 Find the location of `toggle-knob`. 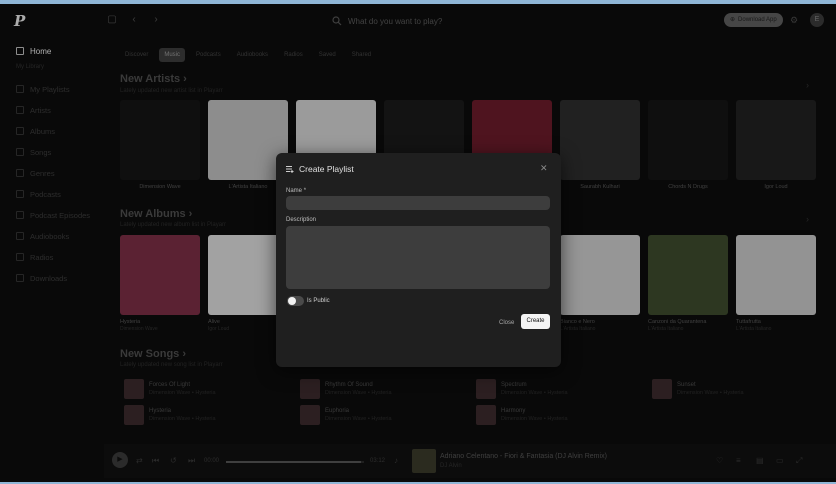

toggle-knob is located at coordinates (292, 301).